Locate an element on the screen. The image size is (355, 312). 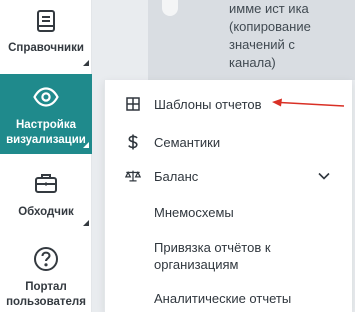
menu-item-mnemonic-schemes: Мнемосхемы is located at coordinates (229, 212).